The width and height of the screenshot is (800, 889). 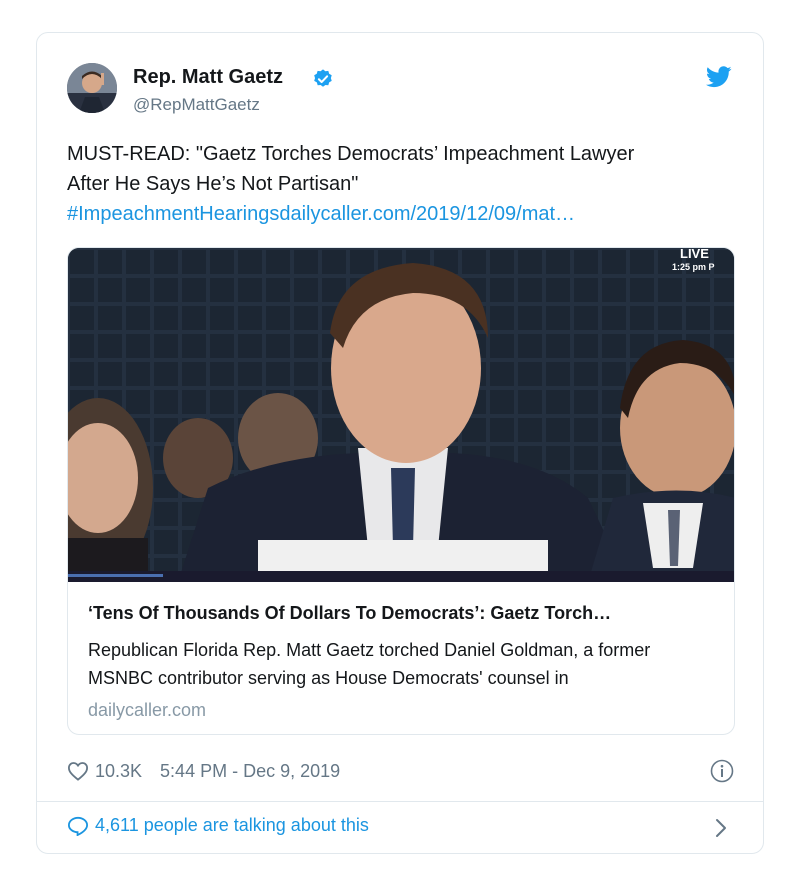 I want to click on tweet-text-line: After He Says He’s Not Partisan", so click(x=213, y=184).